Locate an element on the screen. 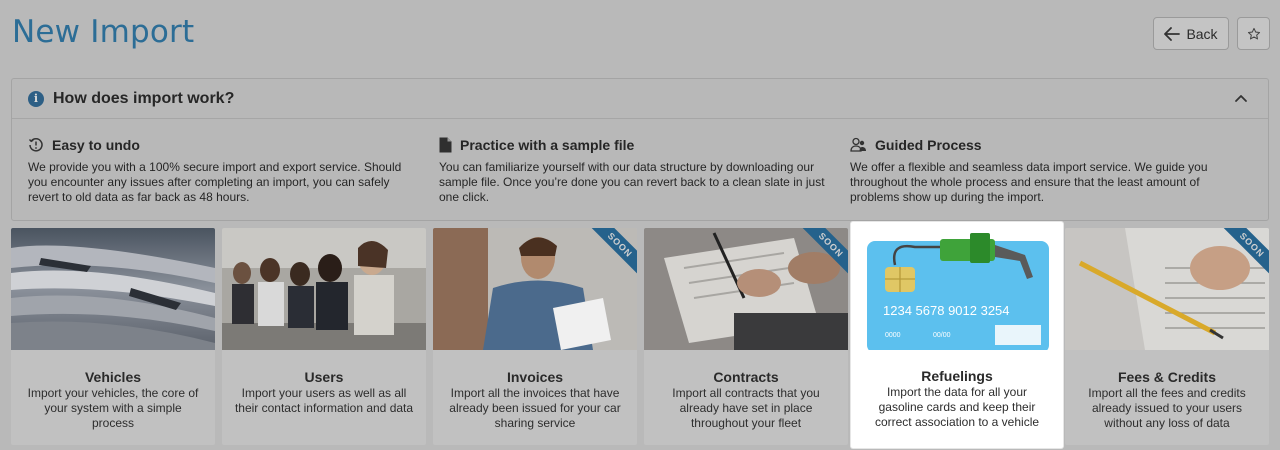  undo-clock-icon is located at coordinates (35, 145).